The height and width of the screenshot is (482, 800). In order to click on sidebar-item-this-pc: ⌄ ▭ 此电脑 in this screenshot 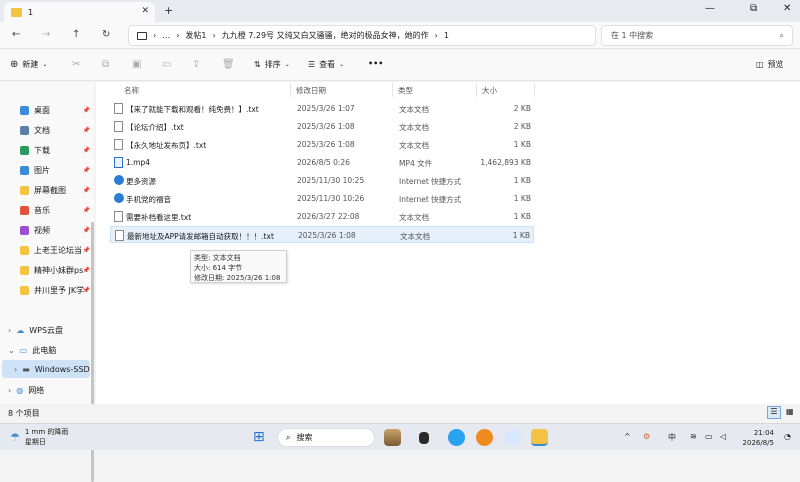, I will do `click(32, 350)`.